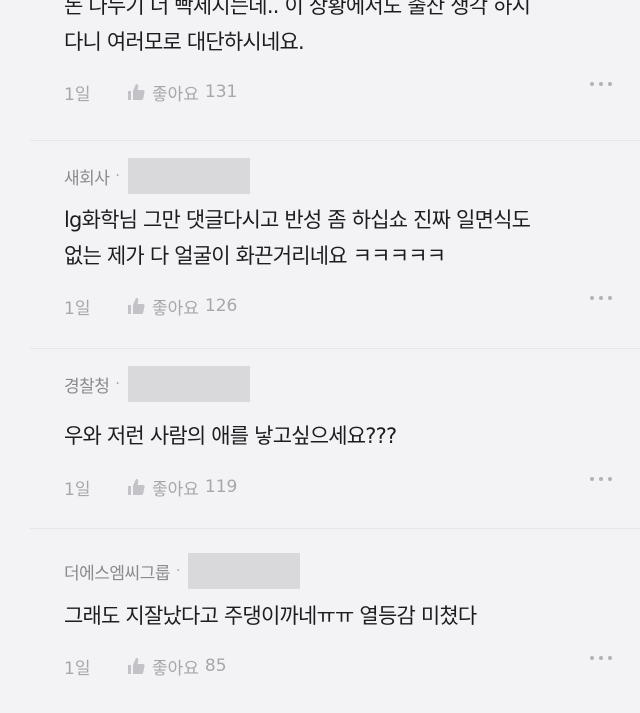 This screenshot has height=713, width=640. I want to click on comment-text-line: 돈 나누기 너 빡세지는데.. 이 상황에서도 출산 생각 하시, so click(297, 9).